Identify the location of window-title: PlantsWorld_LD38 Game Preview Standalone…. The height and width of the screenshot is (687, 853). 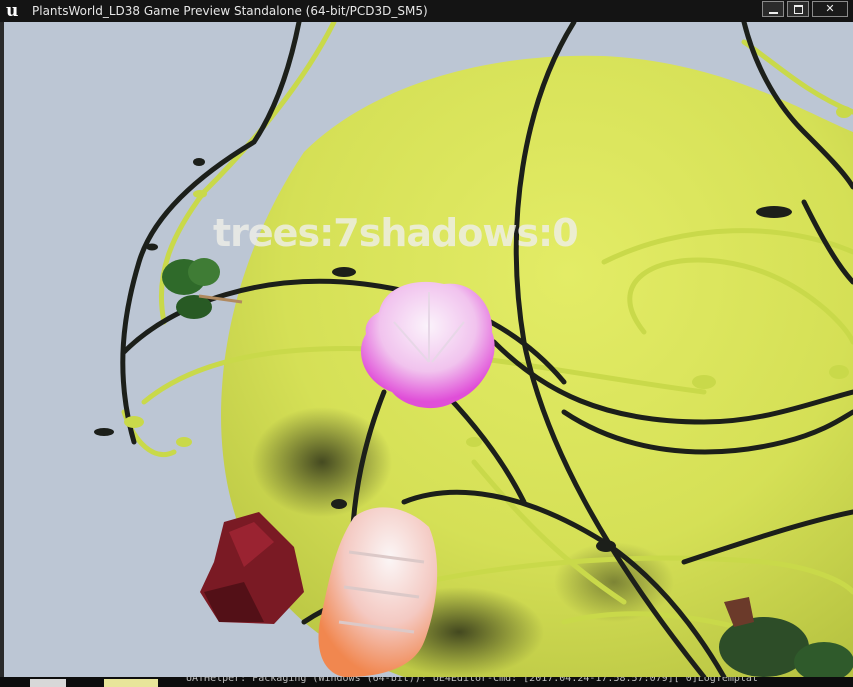
(230, 11).